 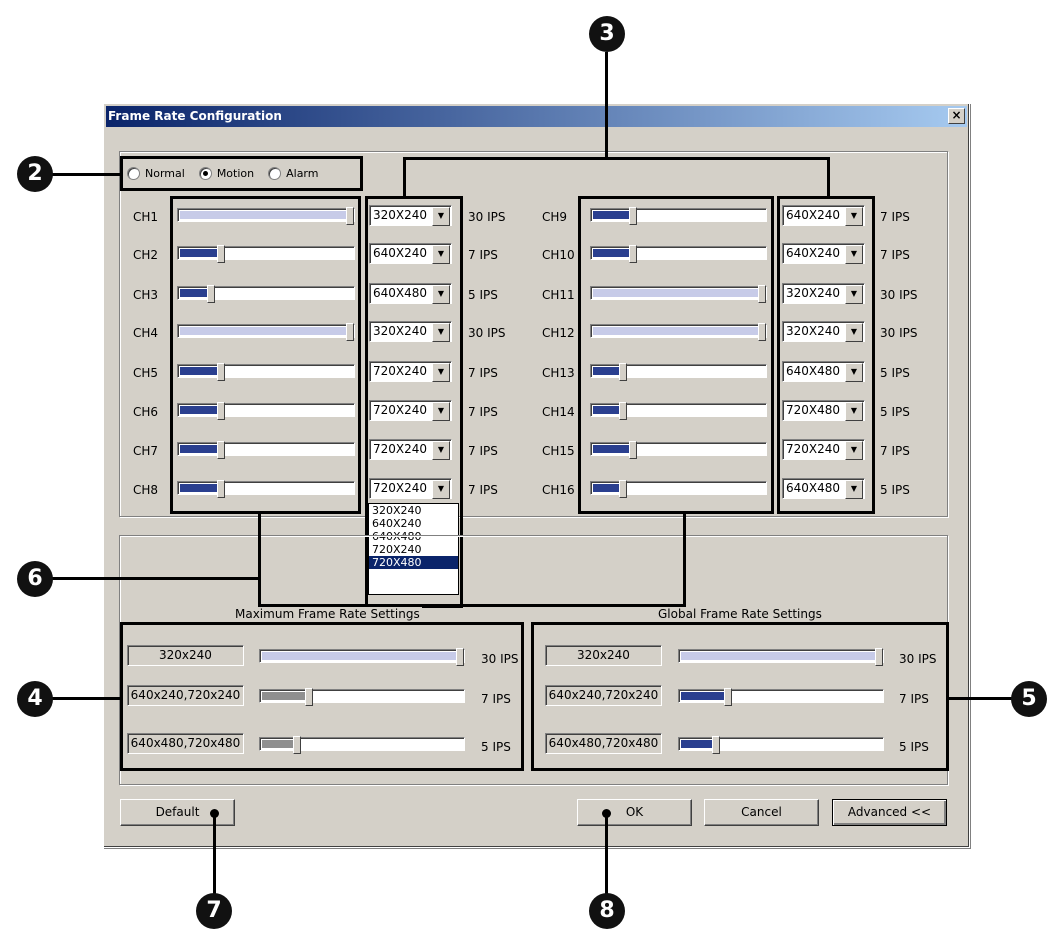 What do you see at coordinates (500, 659) in the screenshot?
I see `max-setting-ips: 30 IPS` at bounding box center [500, 659].